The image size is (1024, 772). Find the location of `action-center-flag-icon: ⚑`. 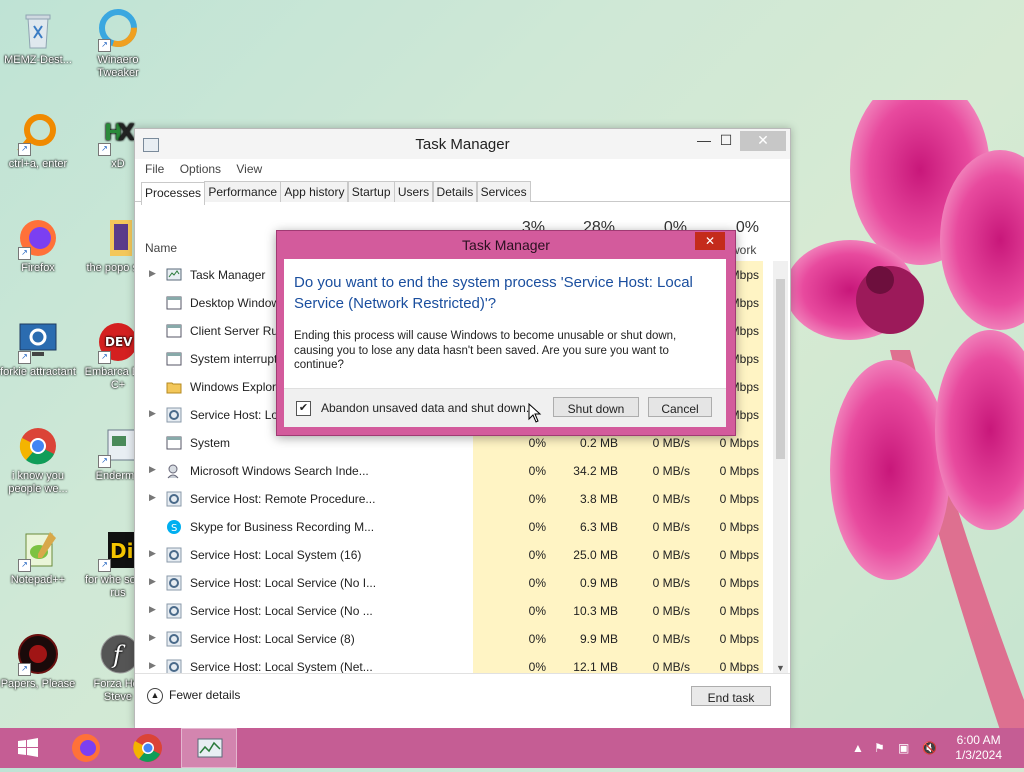

action-center-flag-icon: ⚑ is located at coordinates (879, 748).